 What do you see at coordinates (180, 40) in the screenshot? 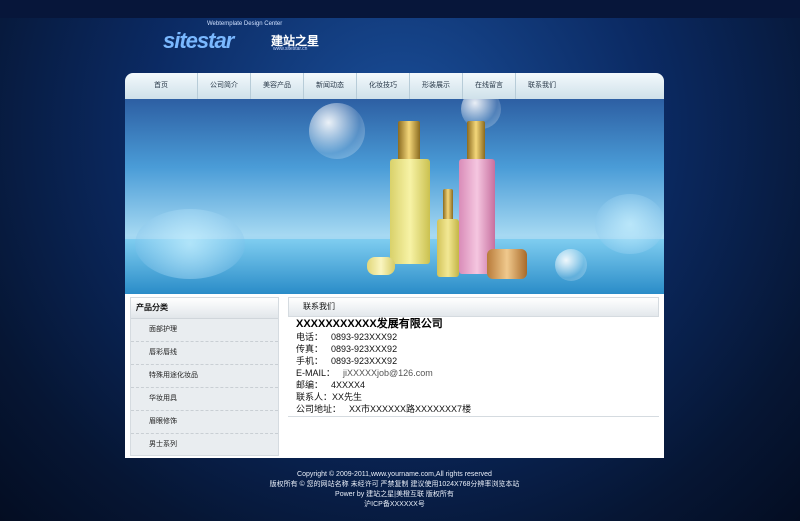
I see `logo-brand-a: site` at bounding box center [180, 40].